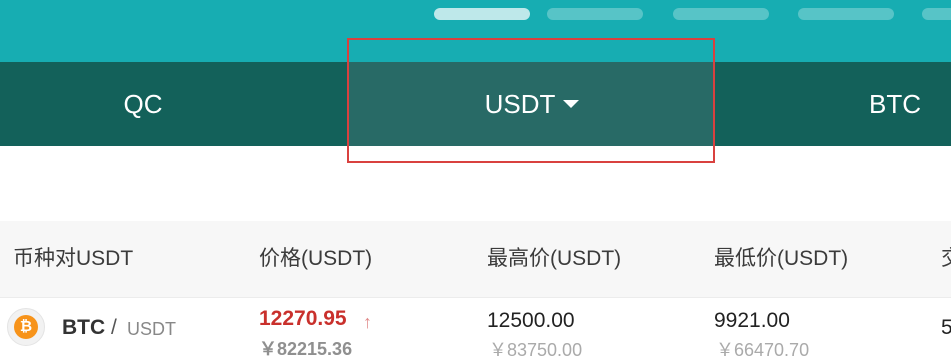 This screenshot has width=951, height=362. I want to click on coin-logo: ₿, so click(26, 327).